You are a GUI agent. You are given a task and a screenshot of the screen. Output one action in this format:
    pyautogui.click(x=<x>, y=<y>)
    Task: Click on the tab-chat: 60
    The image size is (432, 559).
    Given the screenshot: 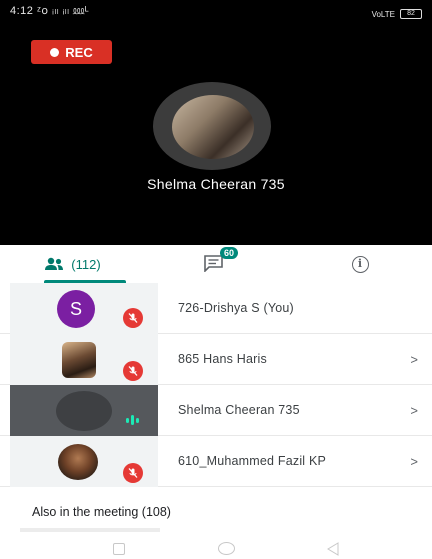 What is the action you would take?
    pyautogui.click(x=216, y=264)
    